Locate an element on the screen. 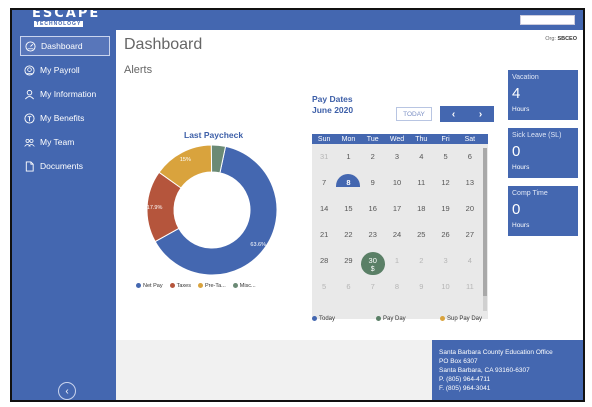 The image size is (592, 407). day-number: 23 is located at coordinates (372, 234).